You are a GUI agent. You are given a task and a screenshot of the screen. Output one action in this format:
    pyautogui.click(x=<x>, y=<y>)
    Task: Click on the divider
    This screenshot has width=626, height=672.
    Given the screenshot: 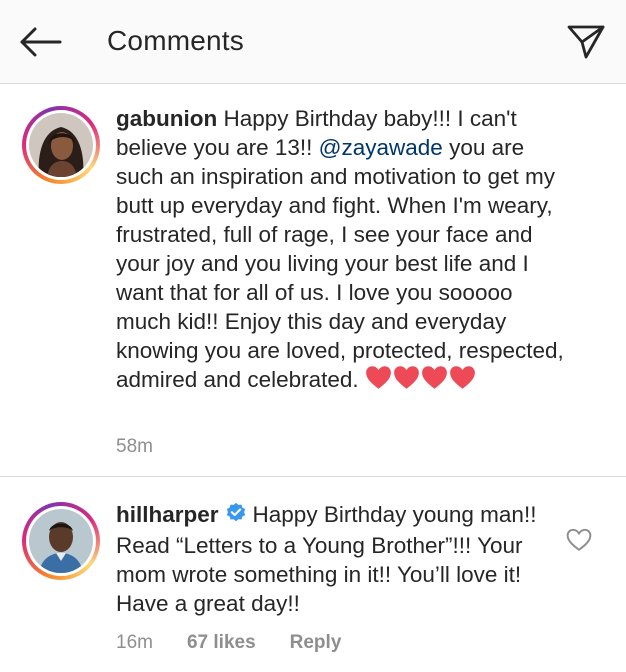 What is the action you would take?
    pyautogui.click(x=313, y=476)
    